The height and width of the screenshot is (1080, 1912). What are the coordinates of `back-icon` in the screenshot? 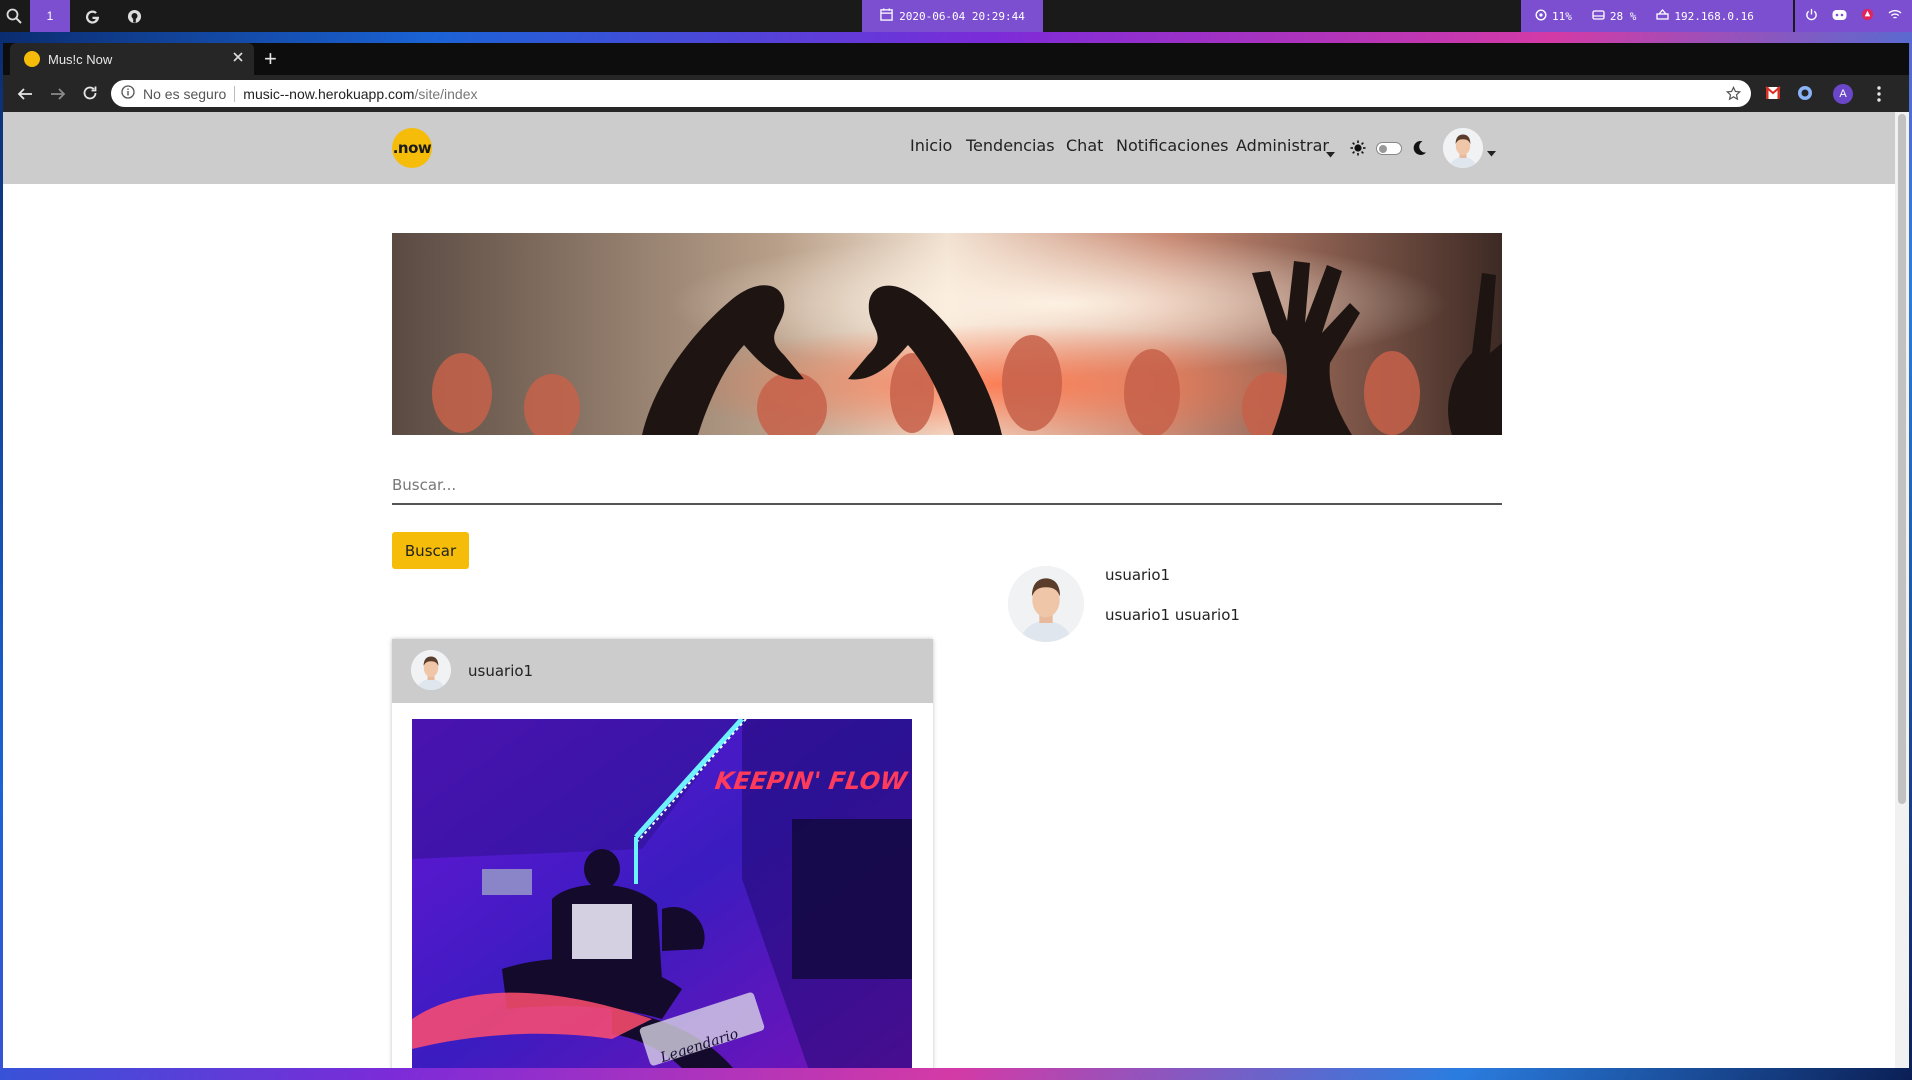 It's located at (25, 96).